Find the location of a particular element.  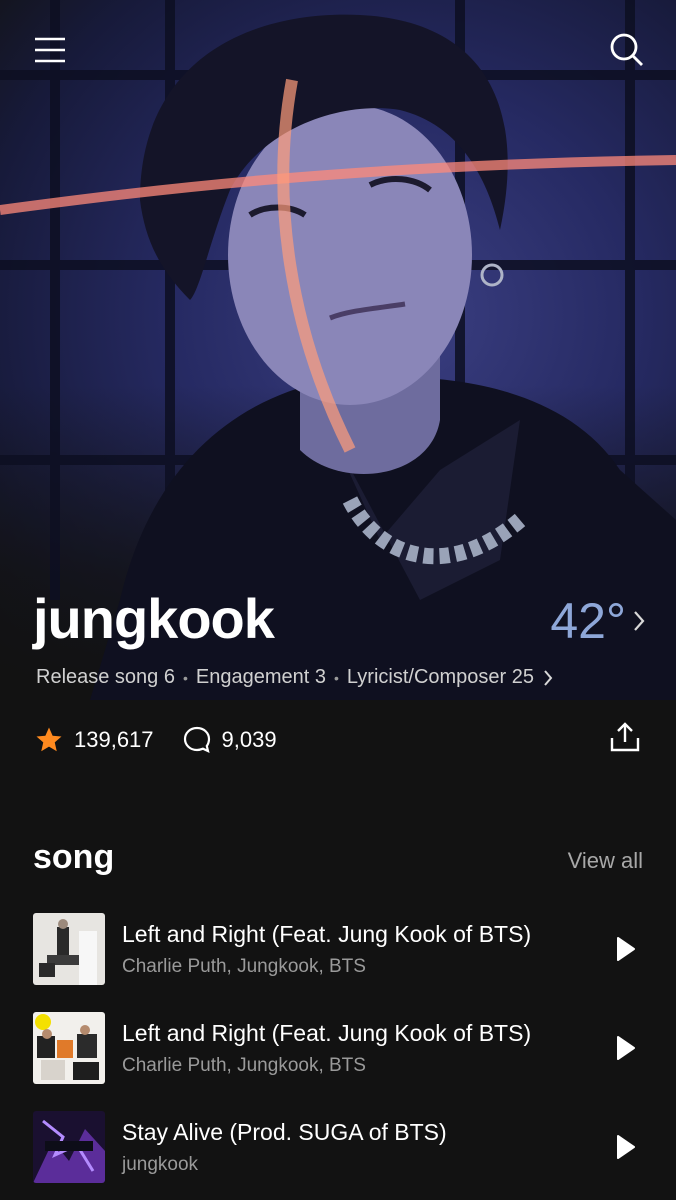

view-all-link: View all is located at coordinates (605, 861).